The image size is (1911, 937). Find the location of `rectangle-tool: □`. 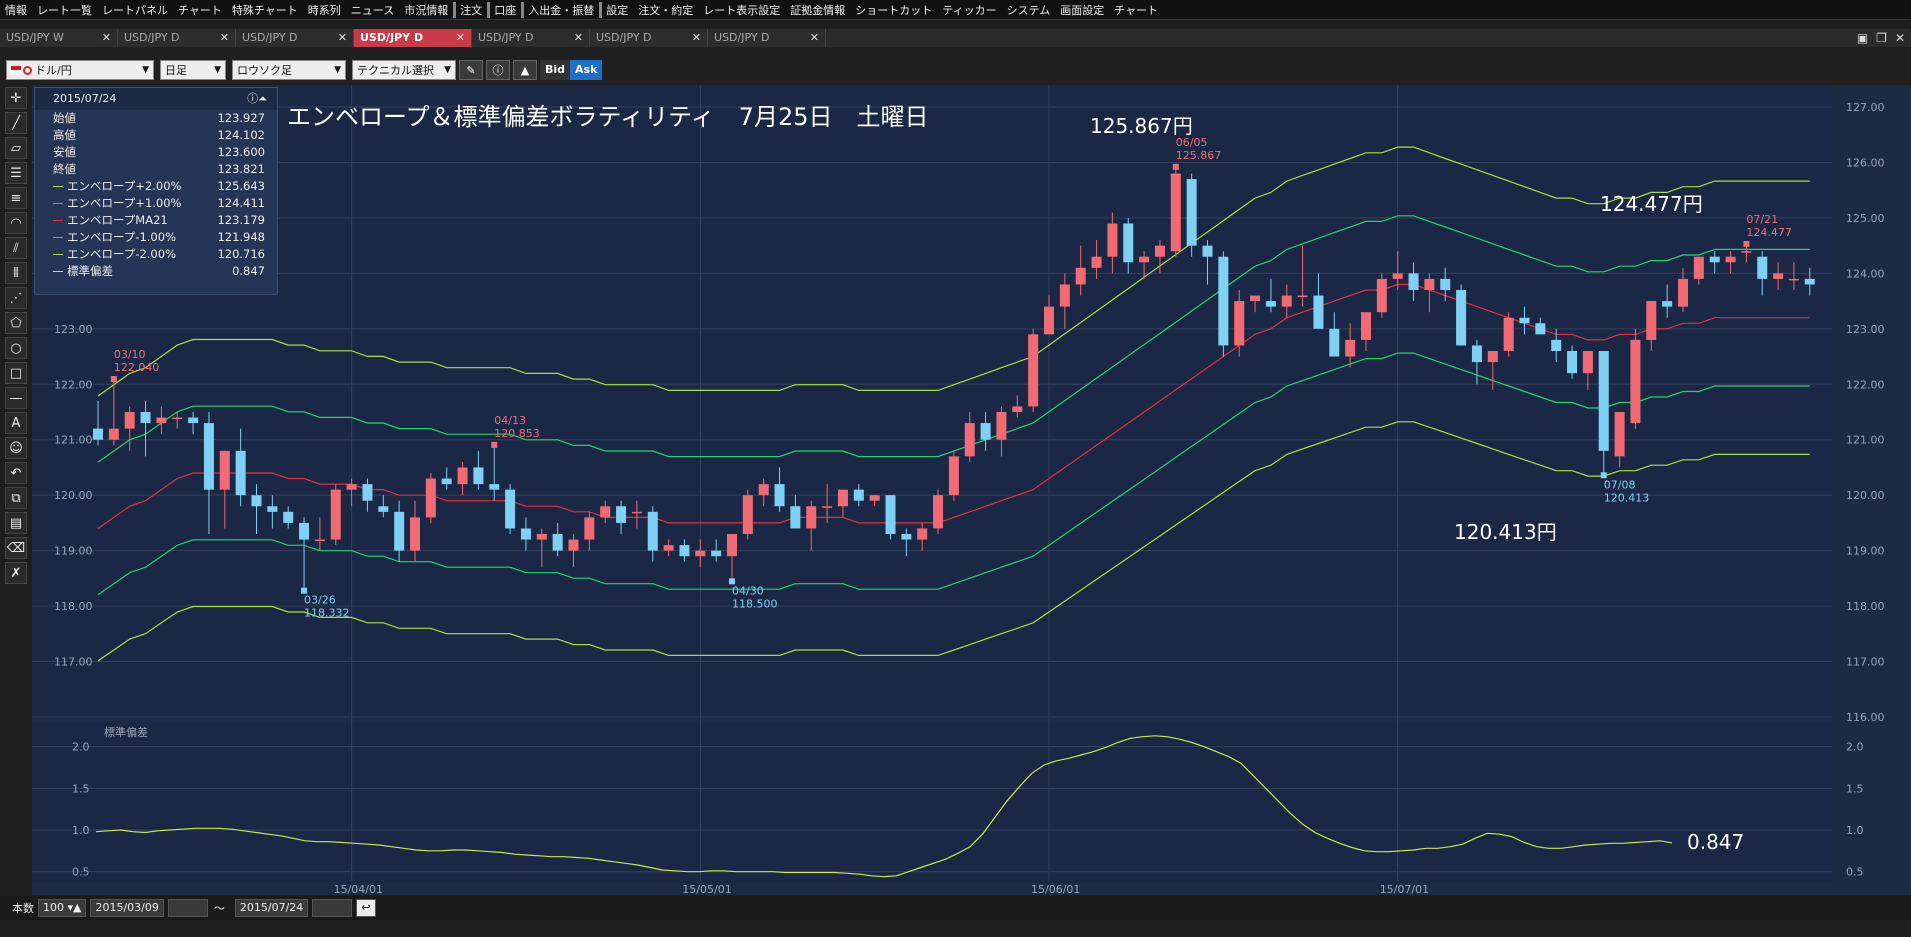

rectangle-tool: □ is located at coordinates (16, 373).